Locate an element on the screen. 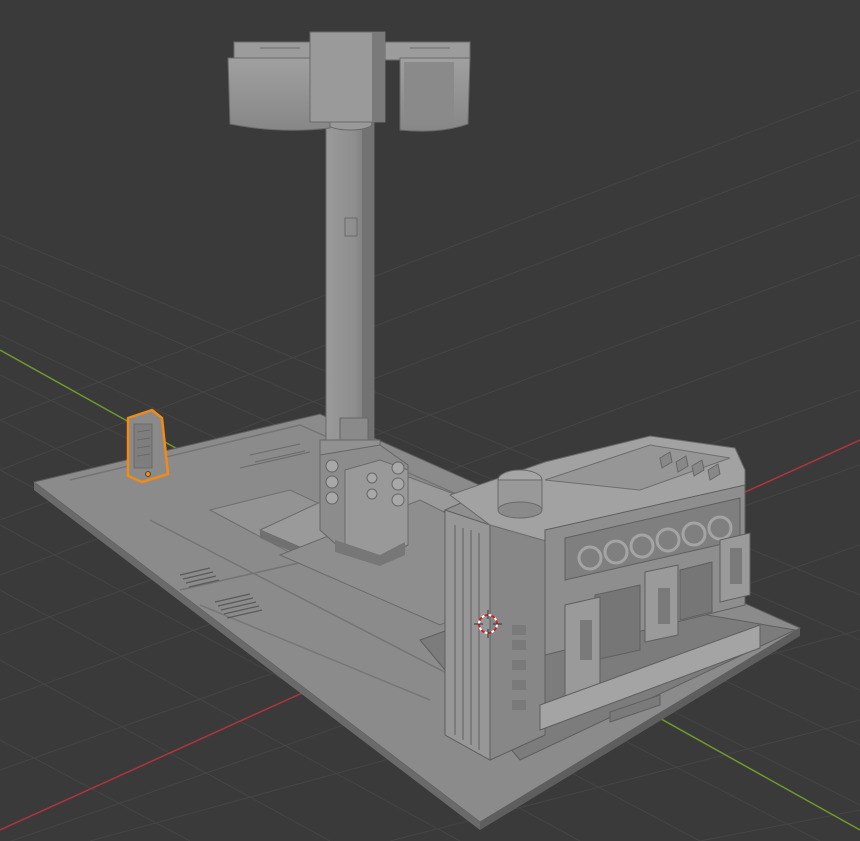 Image resolution: width=860 pixels, height=841 pixels. light-pole is located at coordinates (350, 288).